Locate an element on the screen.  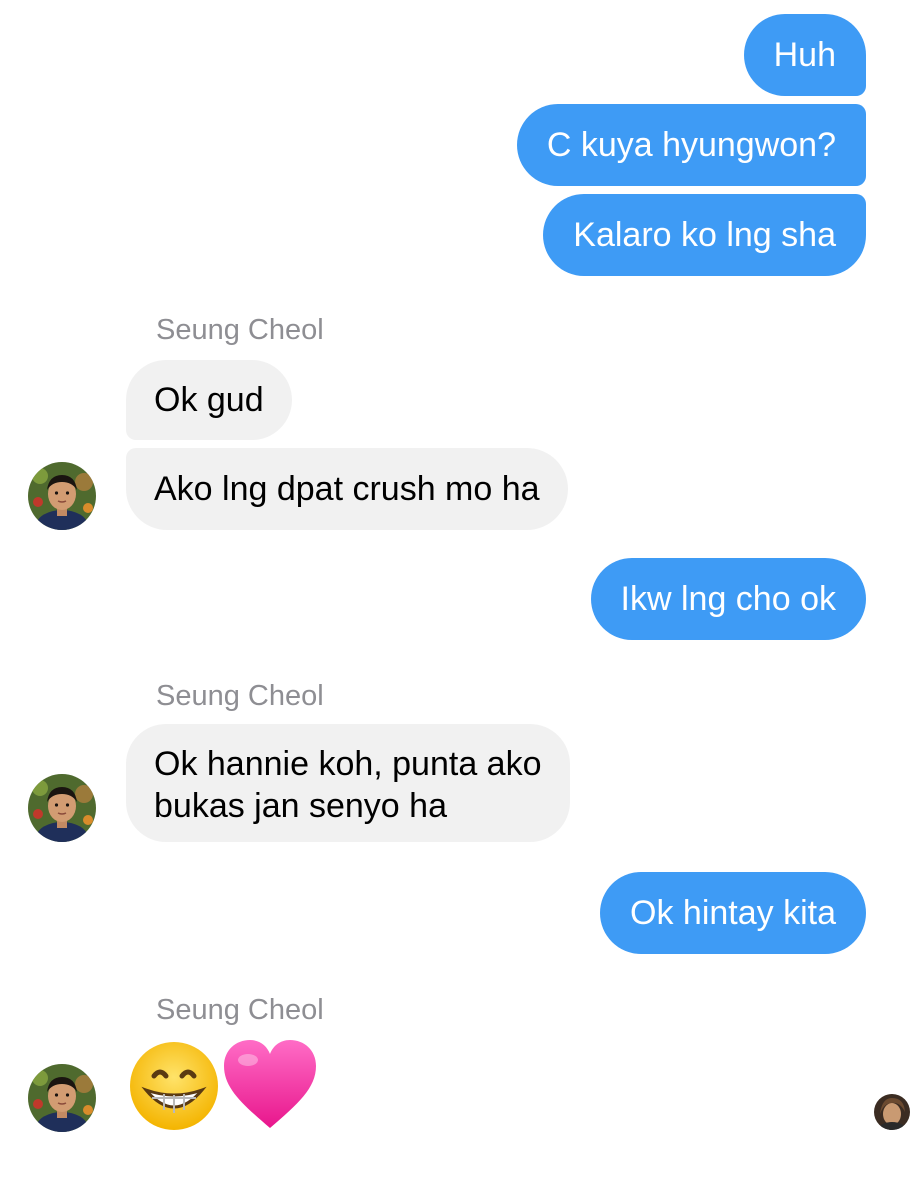
message-text: Ok hintay kita is located at coordinates (733, 913).